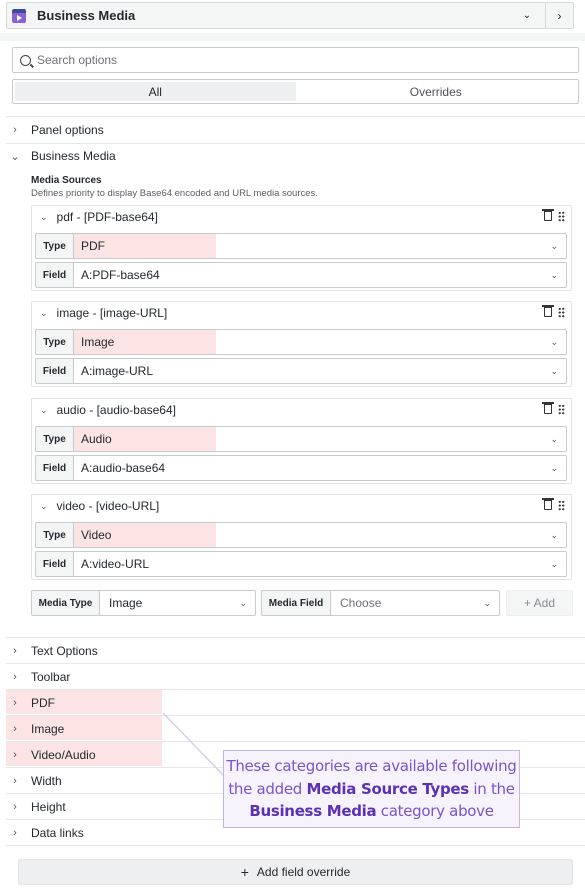 This screenshot has height=896, width=585. Describe the element at coordinates (320, 468) in the screenshot. I see `field-select: A:audio-base64 ⌄` at that location.